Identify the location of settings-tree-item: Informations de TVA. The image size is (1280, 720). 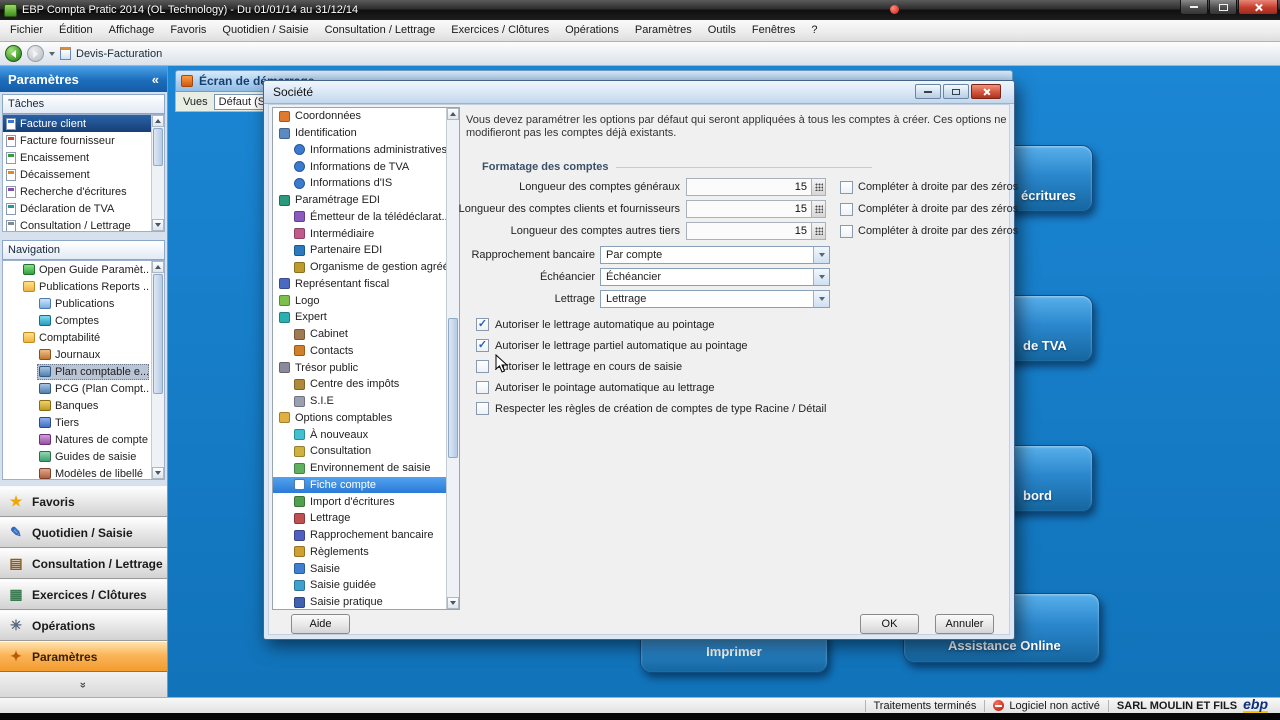
(366, 166).